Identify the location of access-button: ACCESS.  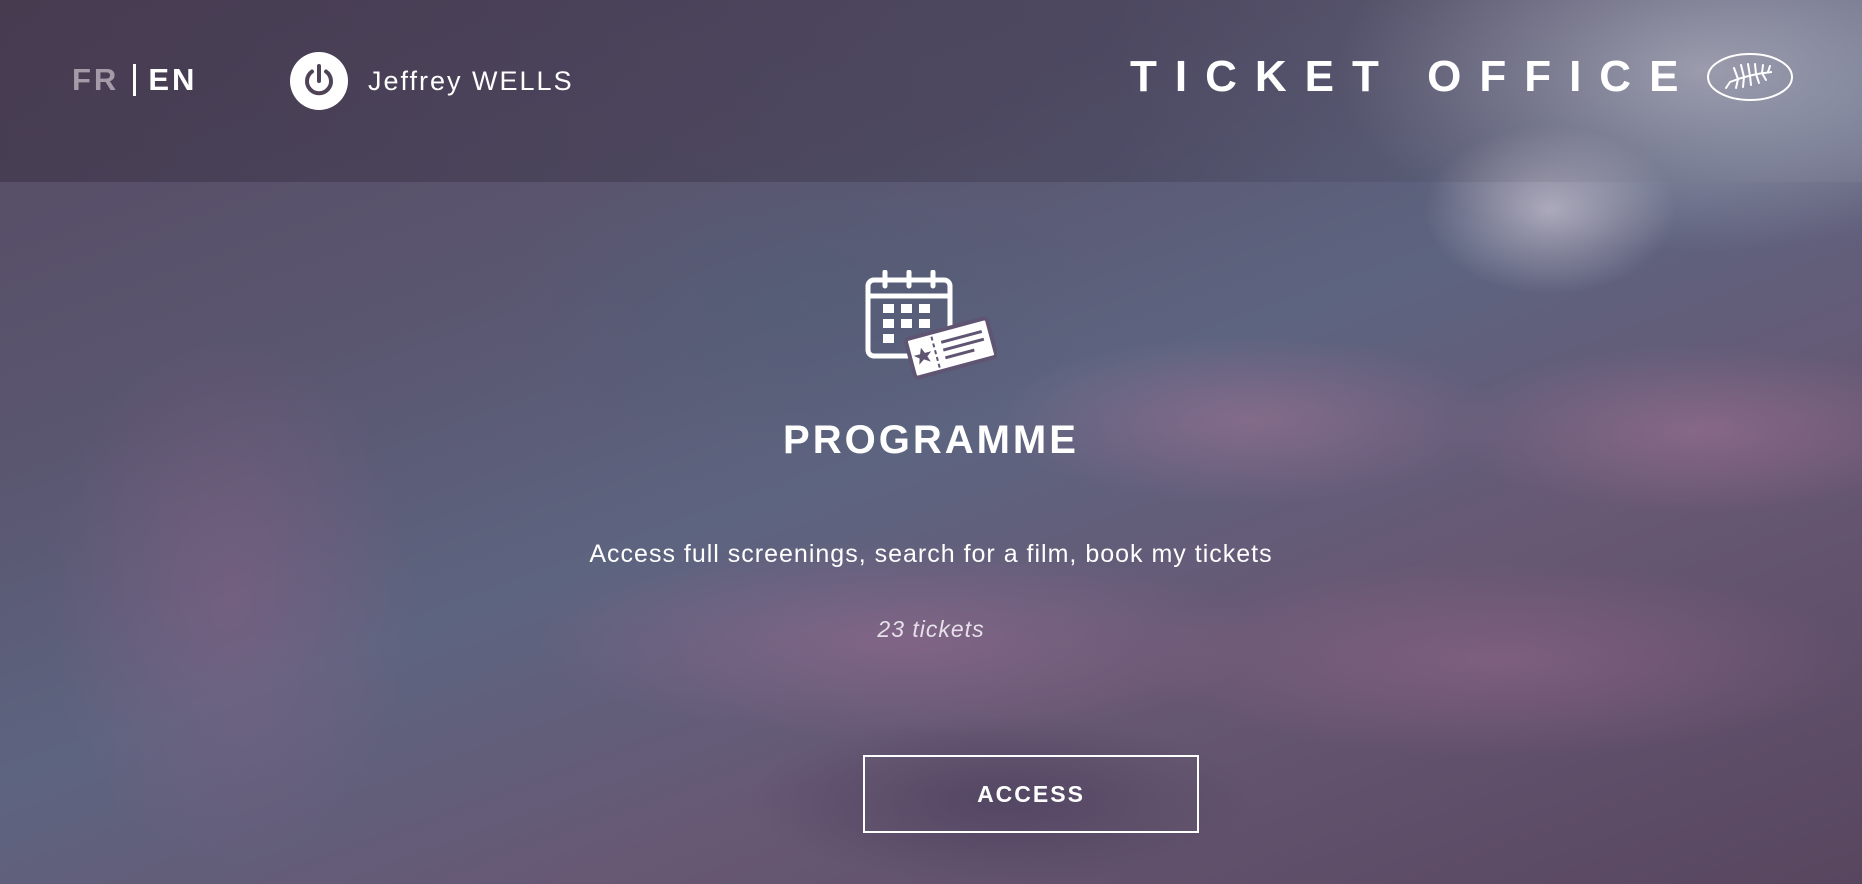
(1031, 794).